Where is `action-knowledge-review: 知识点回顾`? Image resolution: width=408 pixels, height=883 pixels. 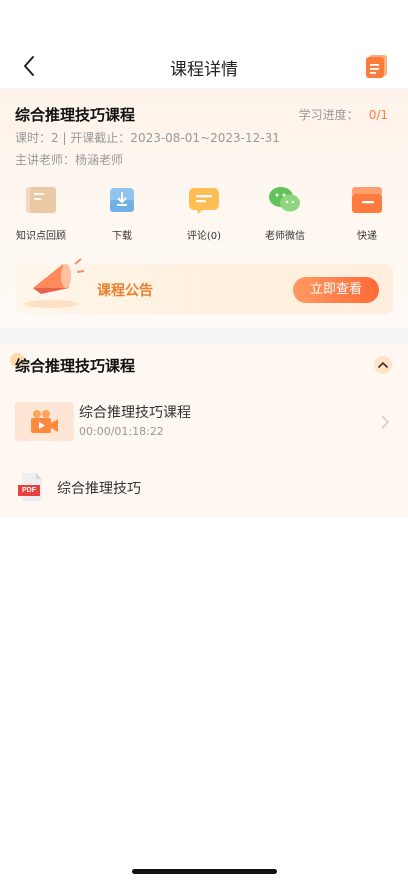
action-knowledge-review: 知识点回顾 is located at coordinates (41, 213).